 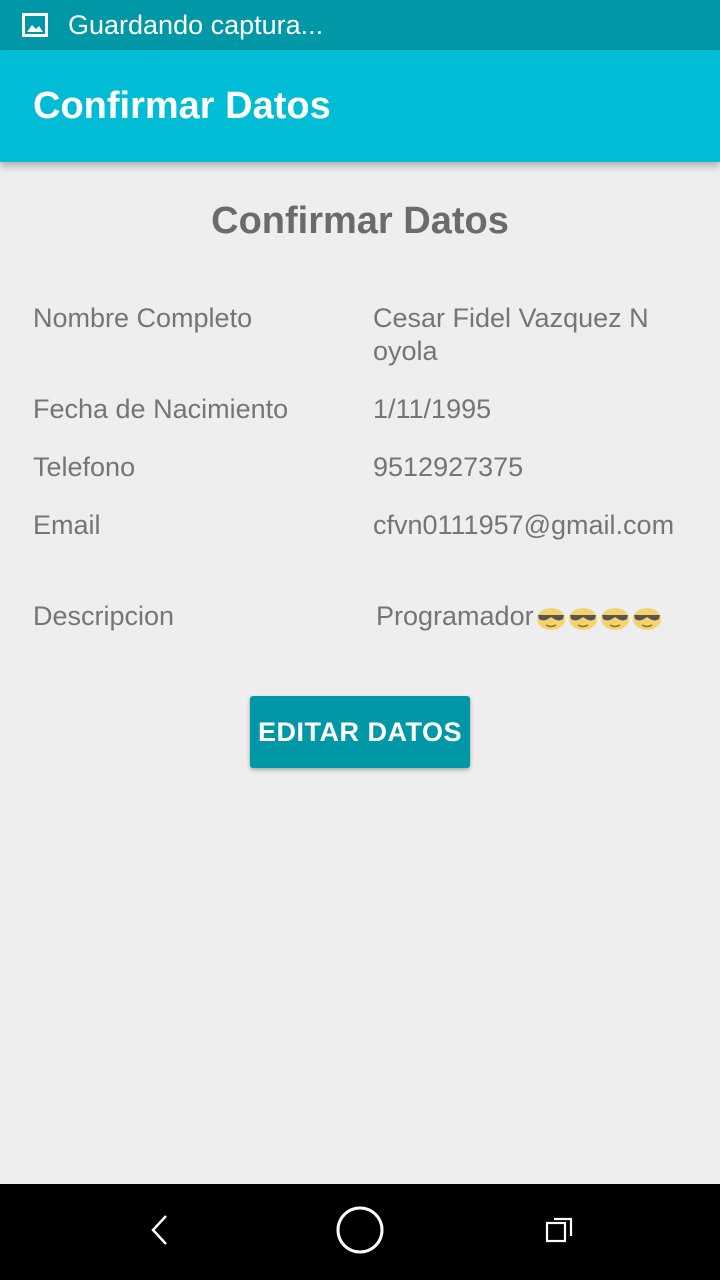 I want to click on field-label: Descripcion, so click(x=104, y=616).